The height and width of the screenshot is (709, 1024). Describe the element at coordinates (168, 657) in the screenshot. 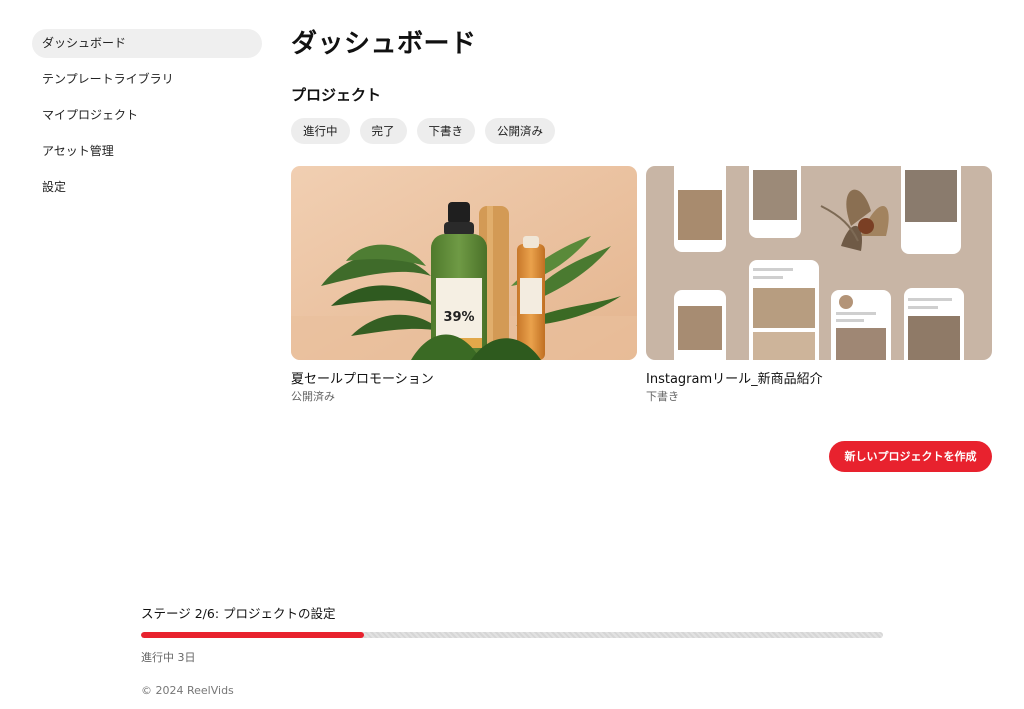

I see `stage-days: 進行中 3日` at that location.